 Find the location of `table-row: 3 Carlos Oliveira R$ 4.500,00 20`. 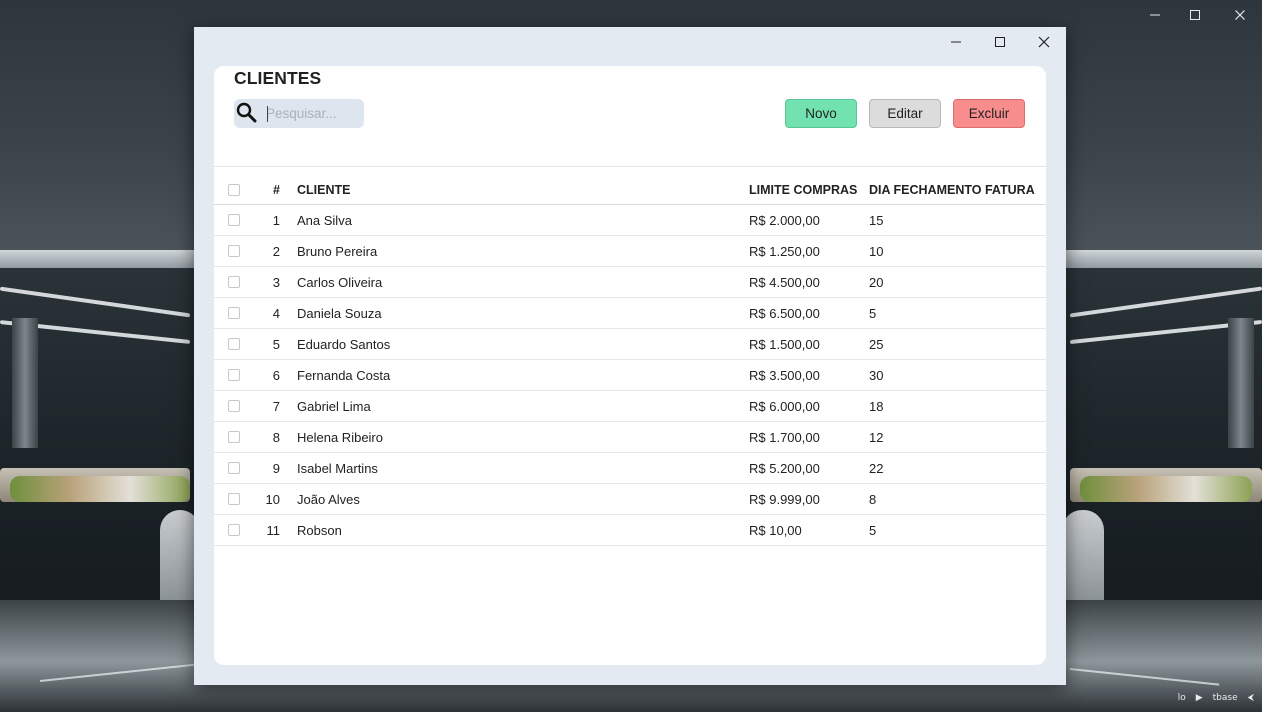

table-row: 3 Carlos Oliveira R$ 4.500,00 20 is located at coordinates (630, 282).